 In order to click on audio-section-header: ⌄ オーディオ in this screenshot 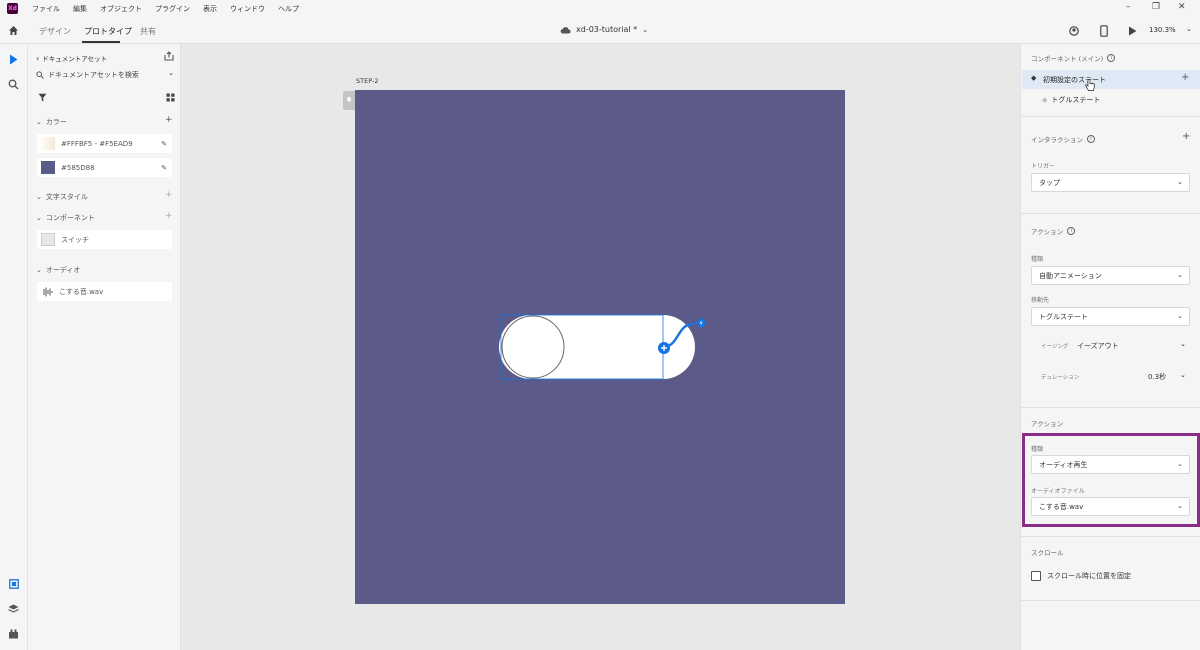, I will do `click(58, 270)`.